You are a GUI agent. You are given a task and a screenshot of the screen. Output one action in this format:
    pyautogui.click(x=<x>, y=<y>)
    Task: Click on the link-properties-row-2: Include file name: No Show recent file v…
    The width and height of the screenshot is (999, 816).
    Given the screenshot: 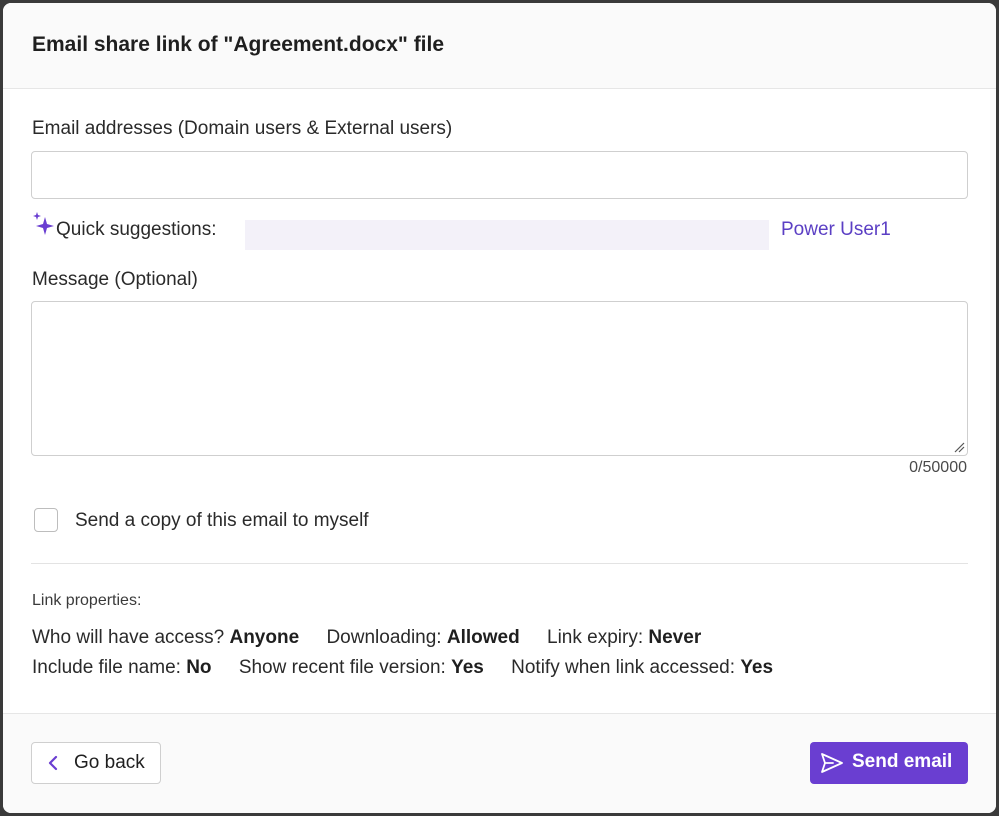 What is the action you would take?
    pyautogui.click(x=413, y=668)
    